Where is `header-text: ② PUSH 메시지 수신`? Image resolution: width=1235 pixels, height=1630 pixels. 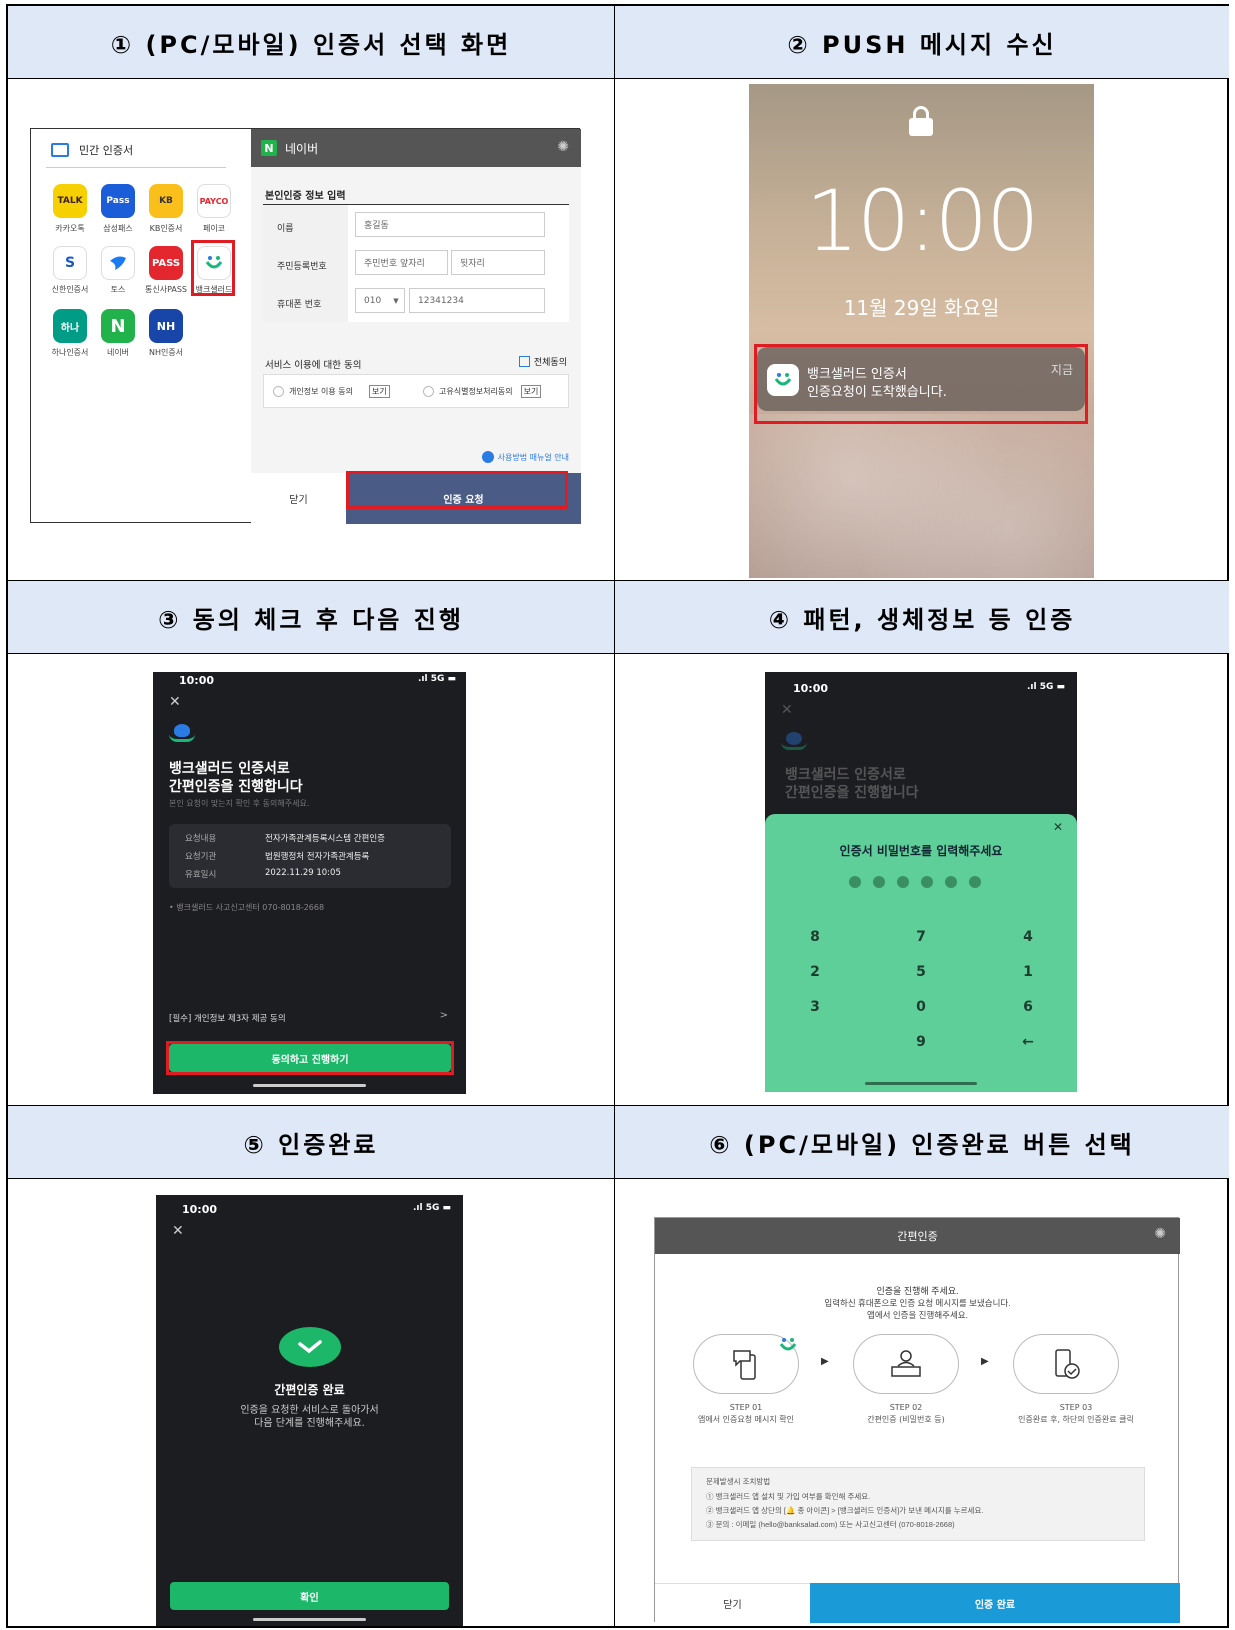 header-text: ② PUSH 메시지 수신 is located at coordinates (922, 44).